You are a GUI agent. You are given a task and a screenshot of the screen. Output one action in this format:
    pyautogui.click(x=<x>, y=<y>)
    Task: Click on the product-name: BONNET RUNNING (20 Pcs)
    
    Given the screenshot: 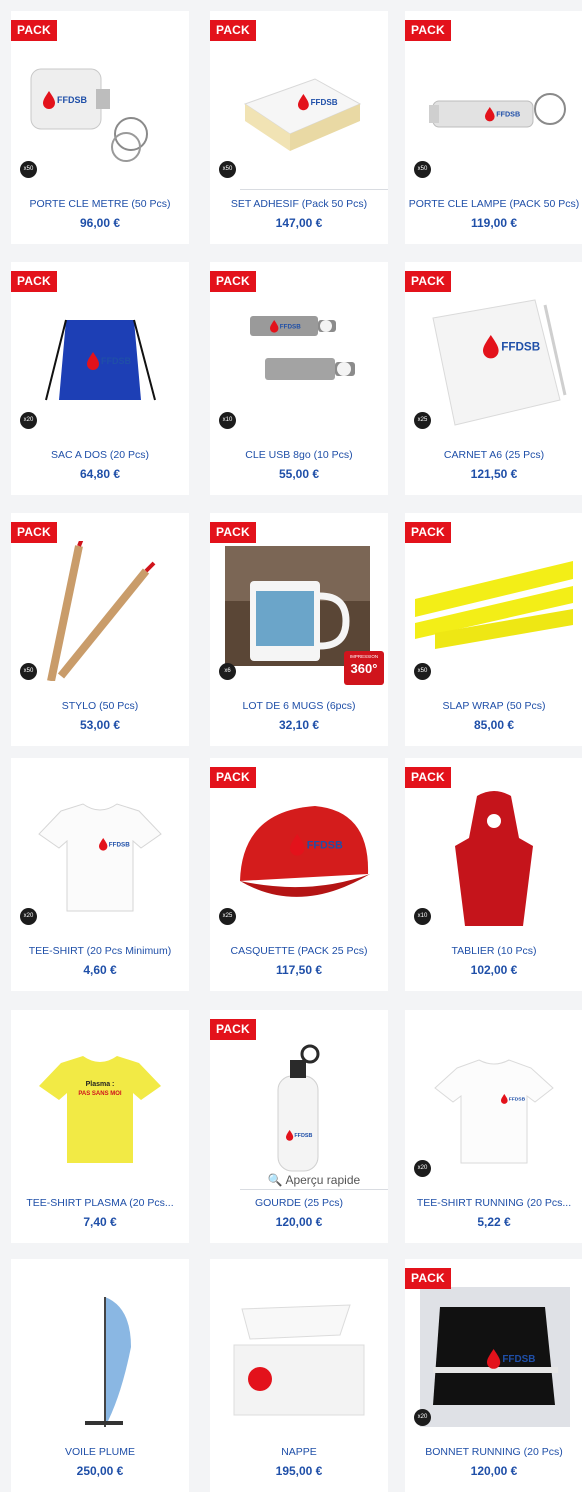 What is the action you would take?
    pyautogui.click(x=494, y=1452)
    